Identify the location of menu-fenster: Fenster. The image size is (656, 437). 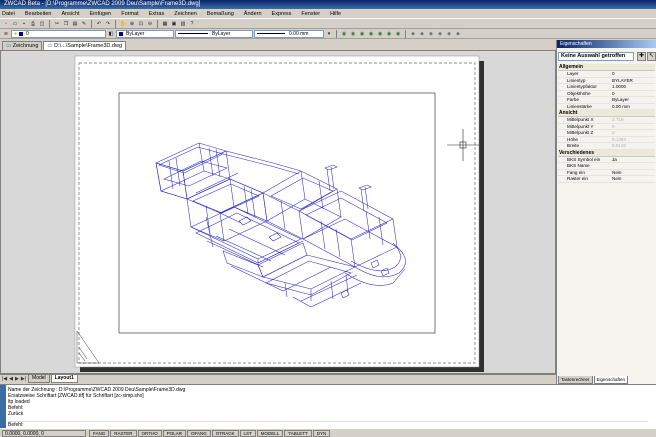
(310, 14).